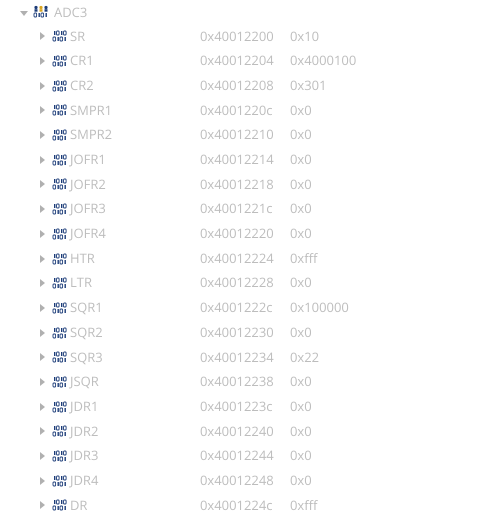 The height and width of the screenshot is (526, 494). I want to click on register-address: 0x40012208, so click(237, 86).